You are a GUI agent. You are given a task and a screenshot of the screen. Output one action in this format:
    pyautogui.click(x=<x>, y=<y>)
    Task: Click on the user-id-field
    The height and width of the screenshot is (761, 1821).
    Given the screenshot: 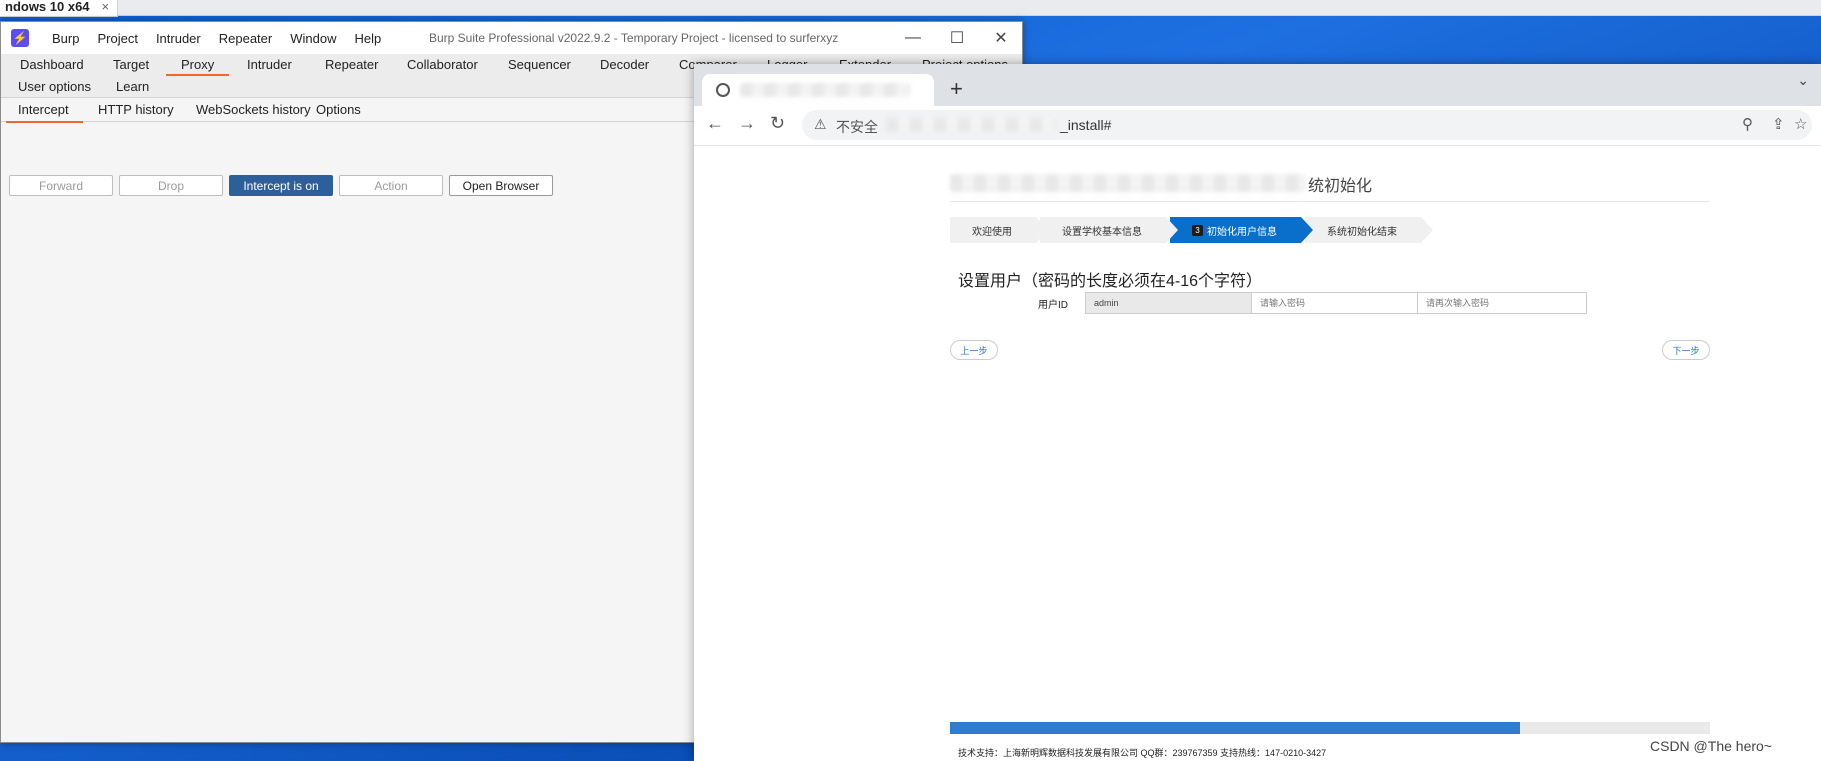 What is the action you would take?
    pyautogui.click(x=1170, y=303)
    